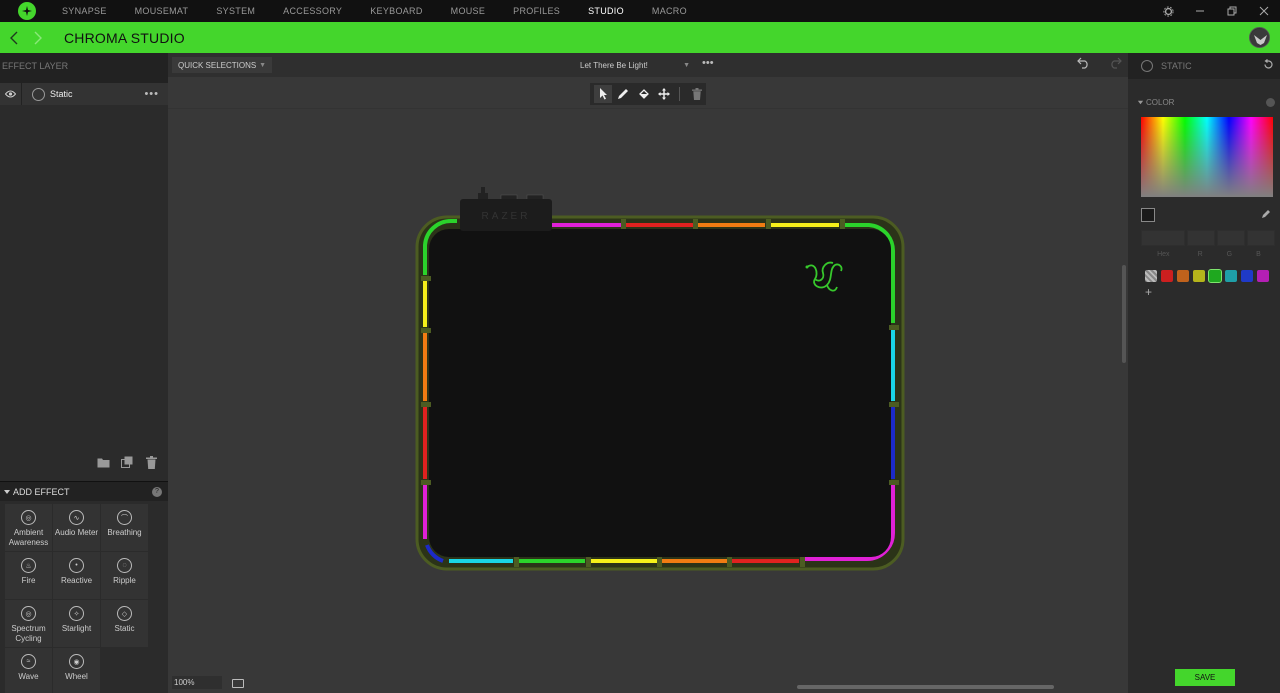 The image size is (1280, 693). Describe the element at coordinates (11, 94) in the screenshot. I see `visibility-eye-icon` at that location.